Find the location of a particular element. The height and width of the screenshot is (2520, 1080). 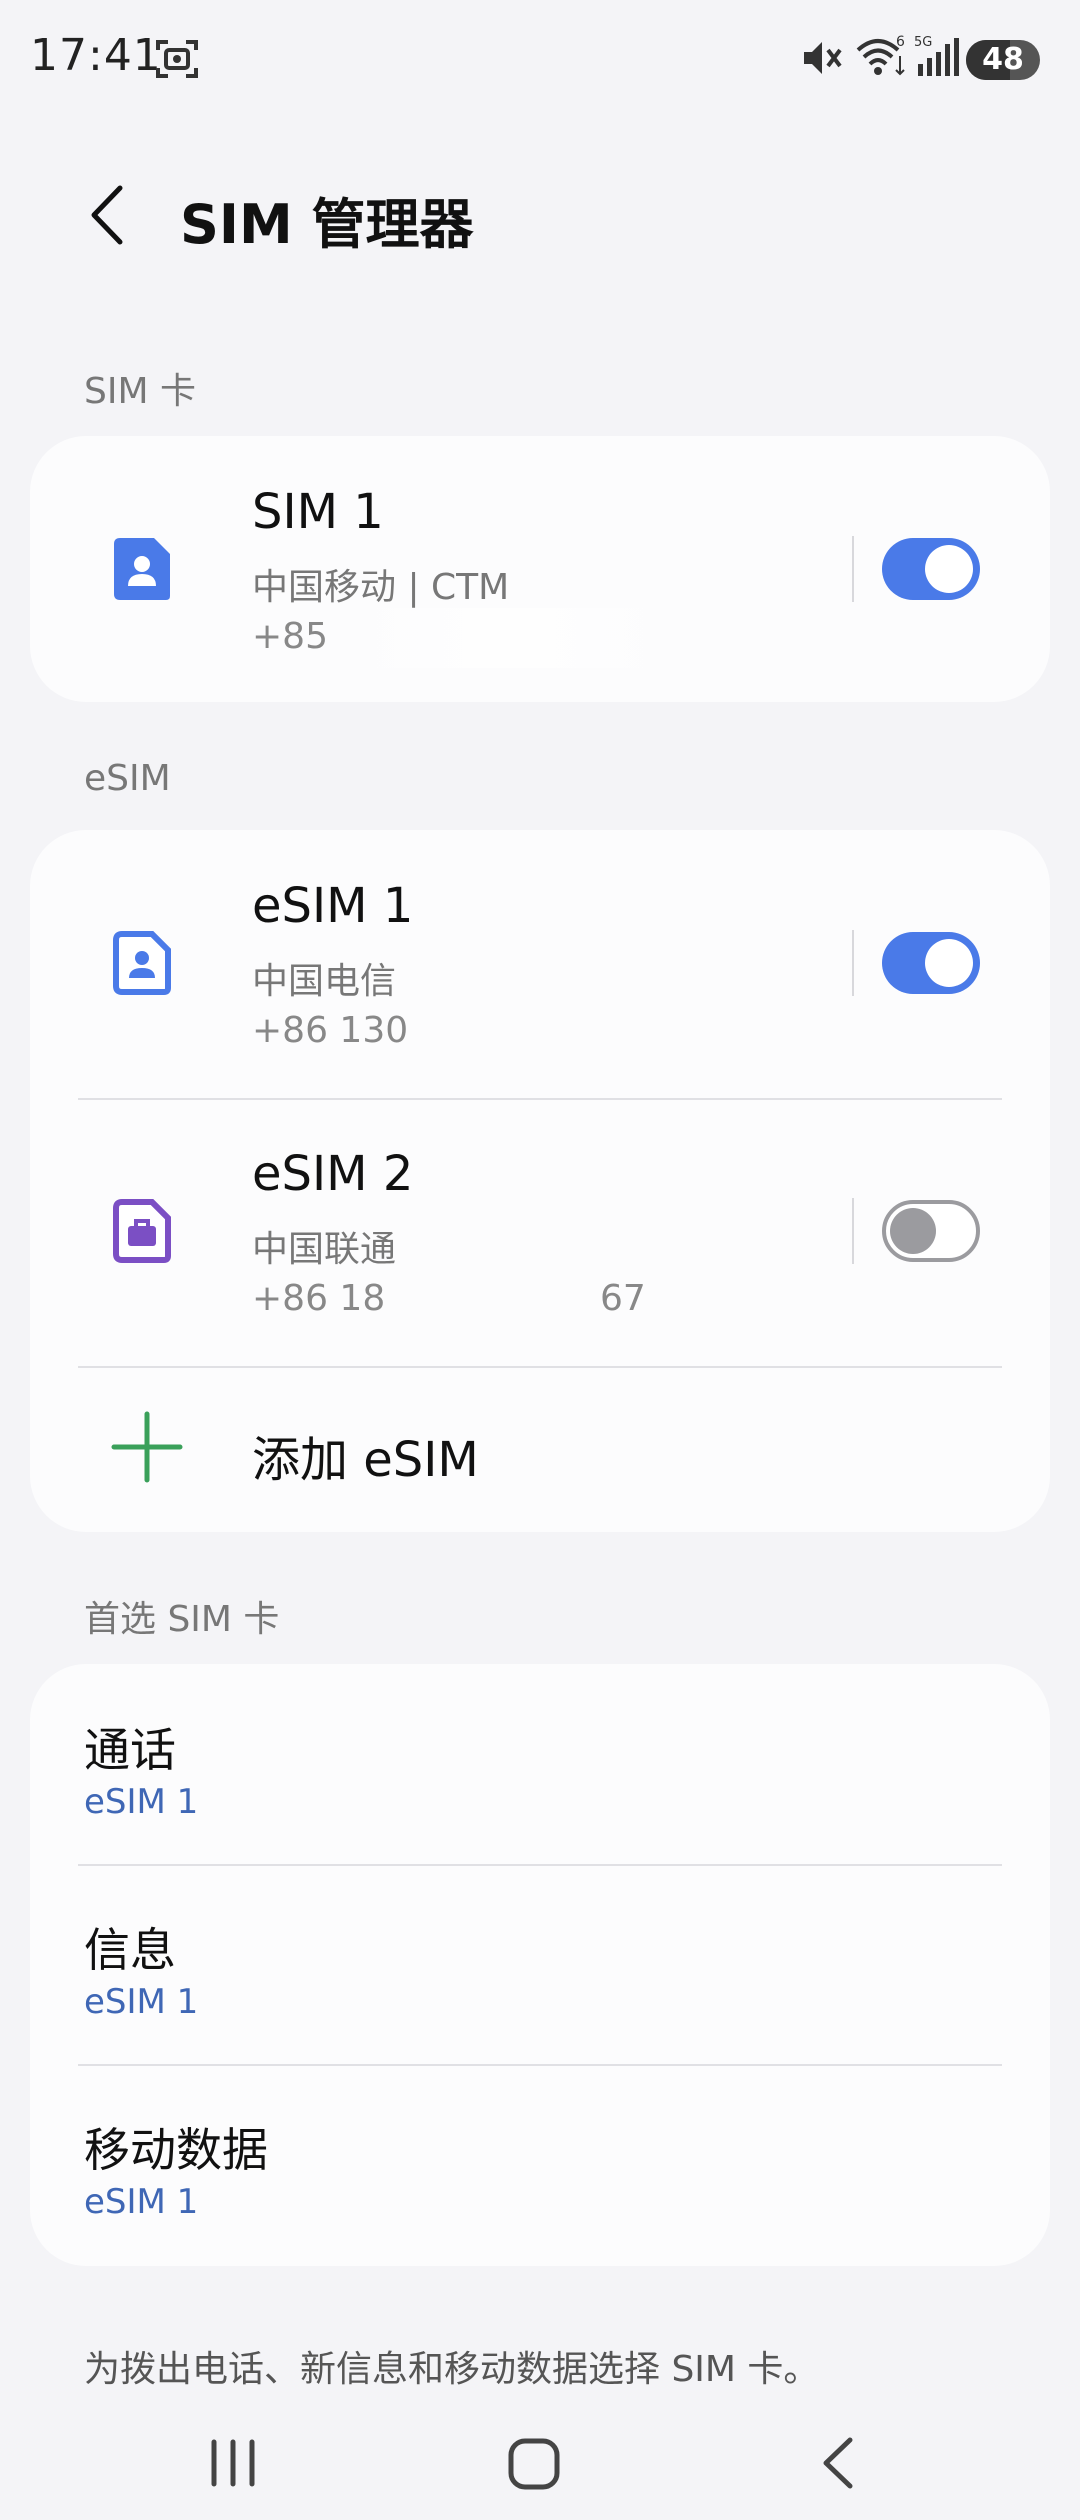

pref-row-messages: 信息 eSIM 1 is located at coordinates (540, 1964).